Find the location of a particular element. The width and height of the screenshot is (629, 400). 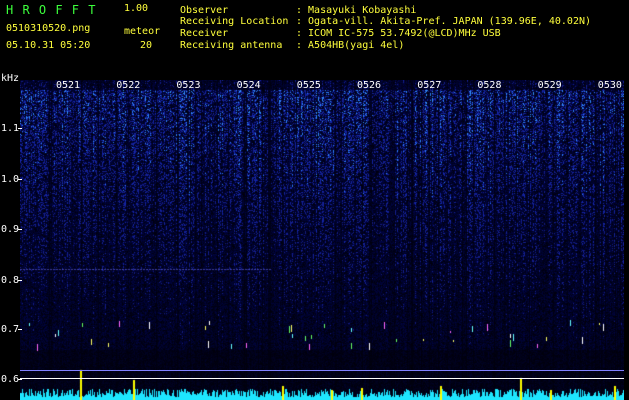

x-tick-label: 0530 is located at coordinates (609, 85).